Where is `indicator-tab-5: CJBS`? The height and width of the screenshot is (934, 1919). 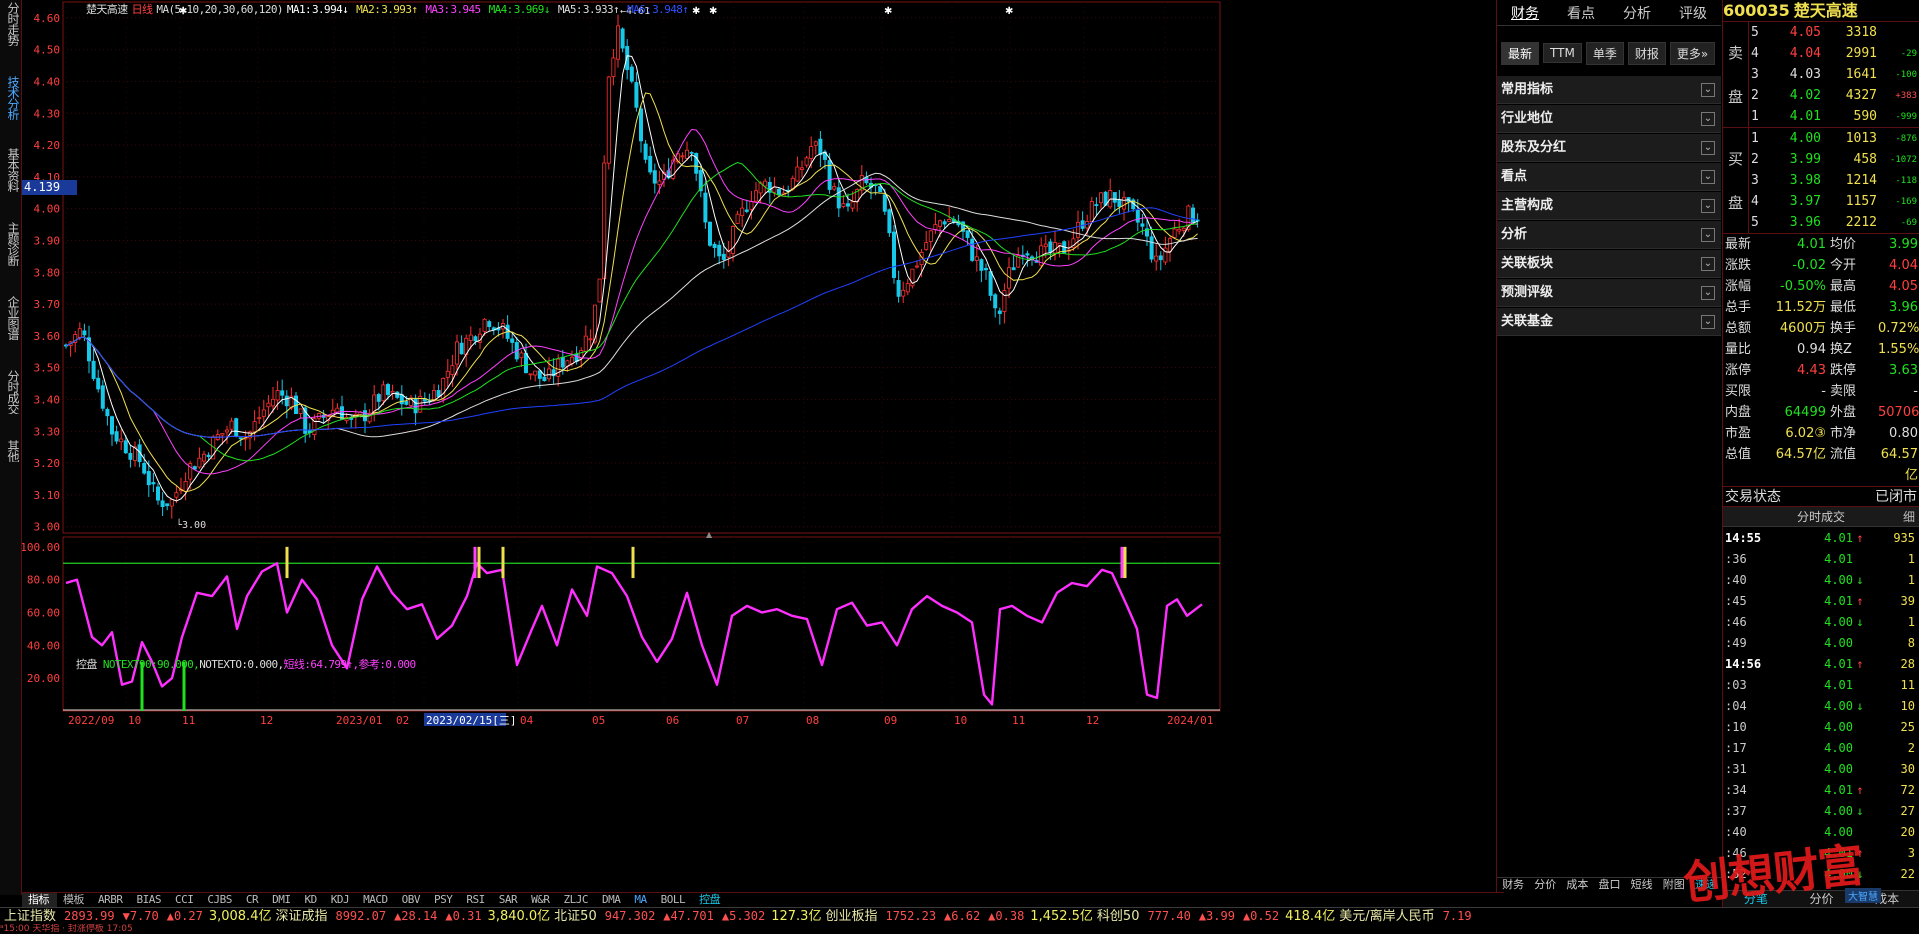 indicator-tab-5: CJBS is located at coordinates (220, 900).